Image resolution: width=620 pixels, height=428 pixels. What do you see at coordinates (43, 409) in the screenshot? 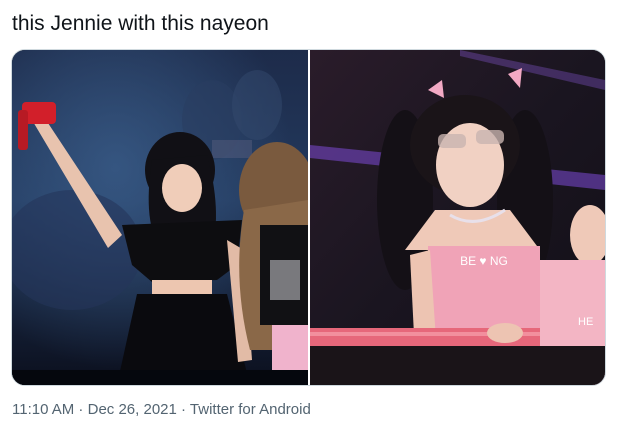
I see `tweet-time: 11:10 AM` at bounding box center [43, 409].